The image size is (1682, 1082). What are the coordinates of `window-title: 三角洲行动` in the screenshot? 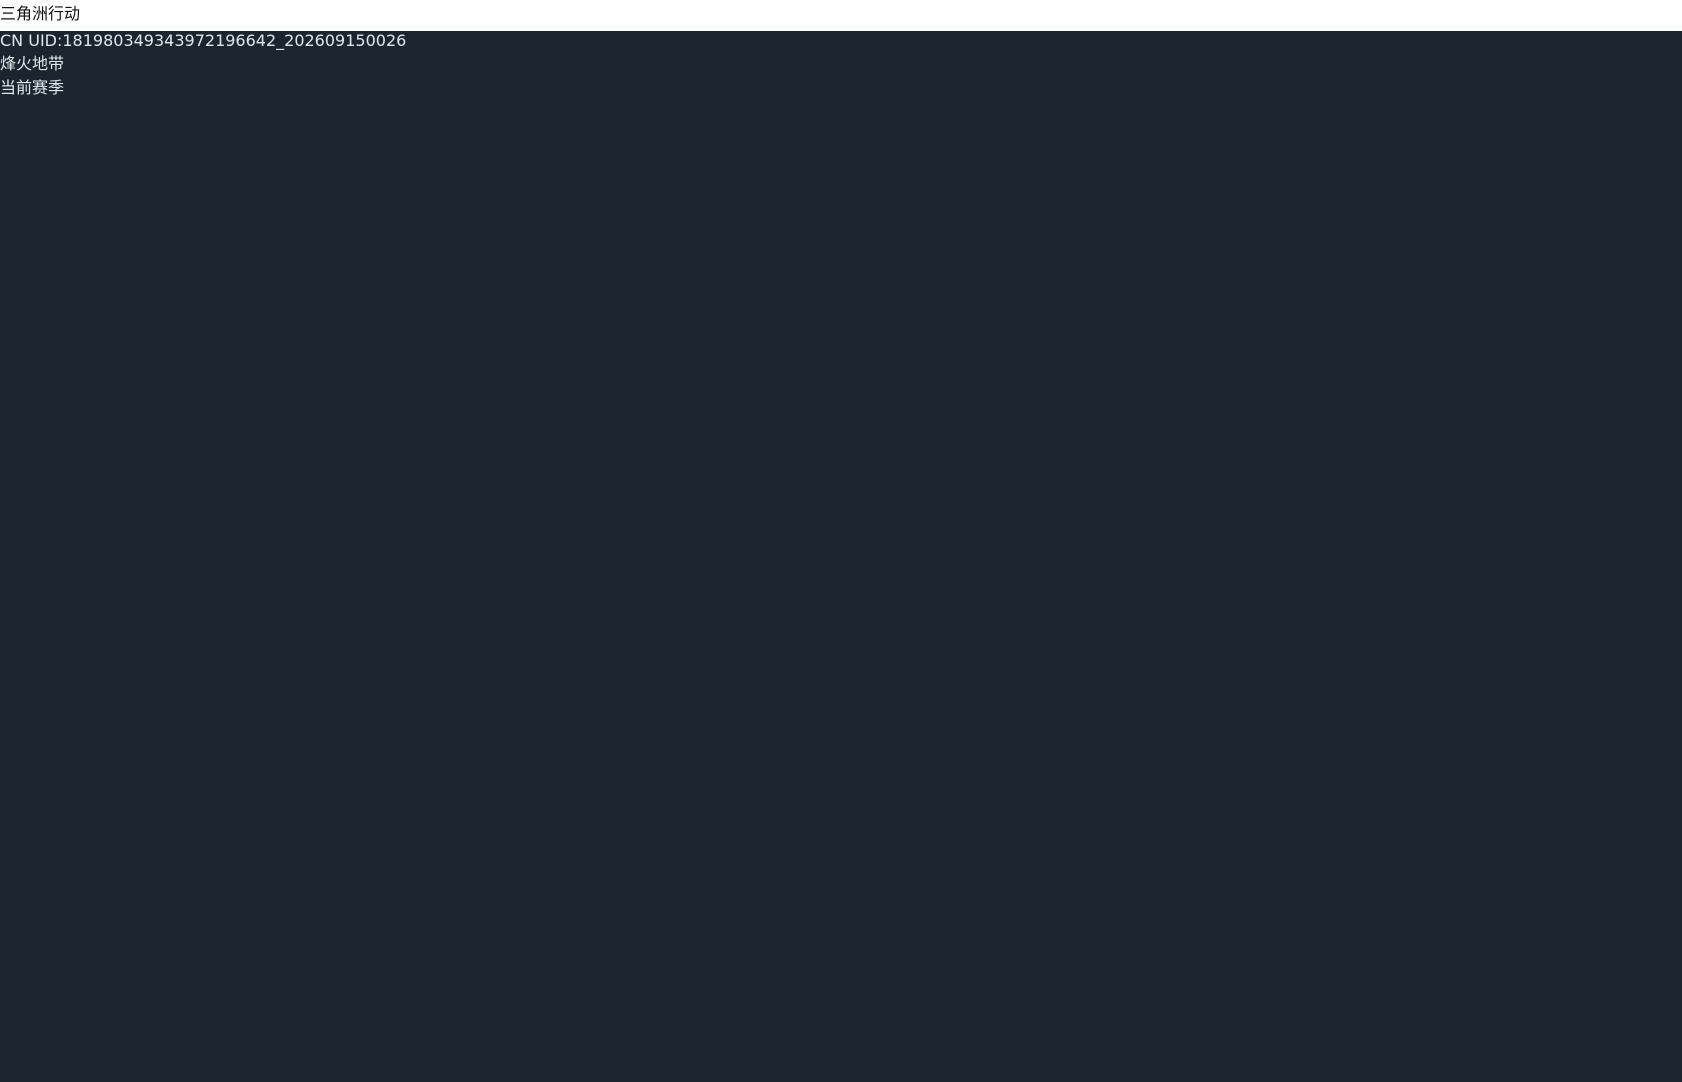 It's located at (40, 13).